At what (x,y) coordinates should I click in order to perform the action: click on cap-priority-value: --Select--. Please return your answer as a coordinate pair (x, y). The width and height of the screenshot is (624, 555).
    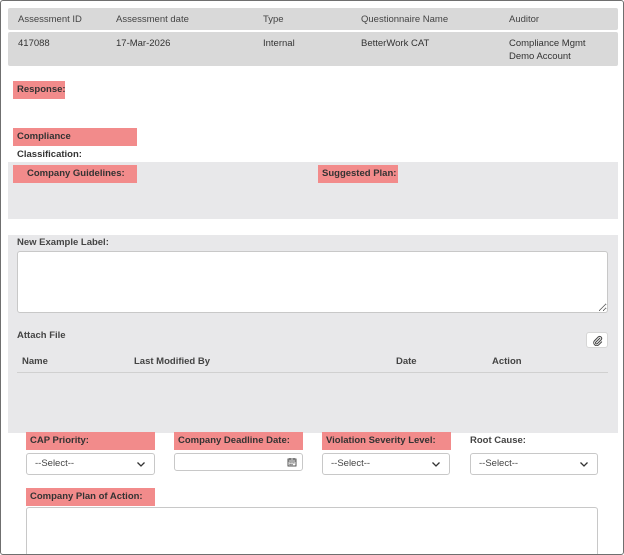
    Looking at the image, I should click on (55, 463).